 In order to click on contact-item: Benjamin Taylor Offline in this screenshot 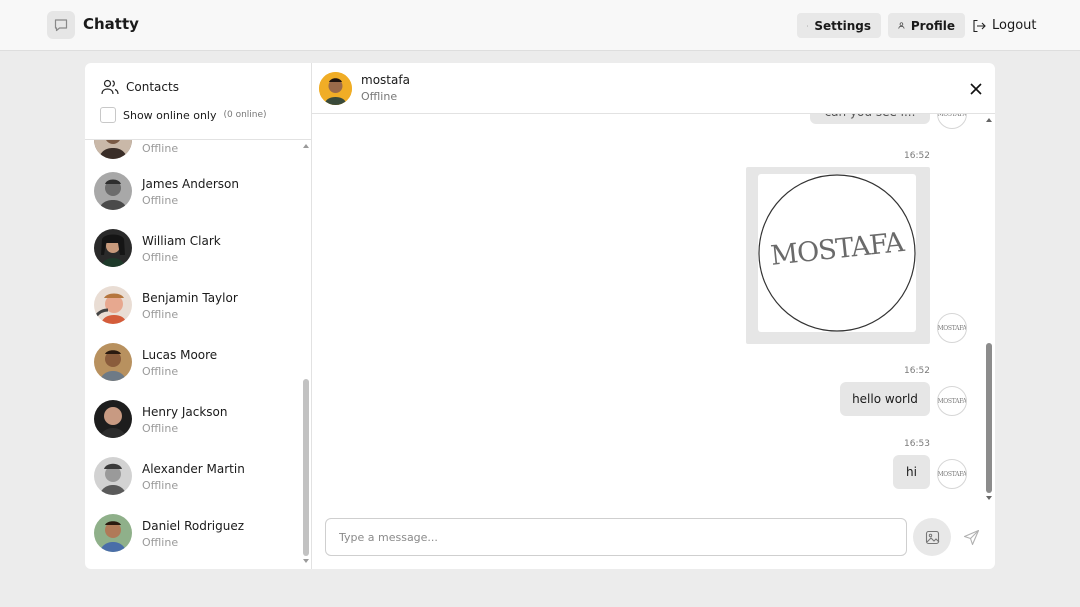, I will do `click(192, 306)`.